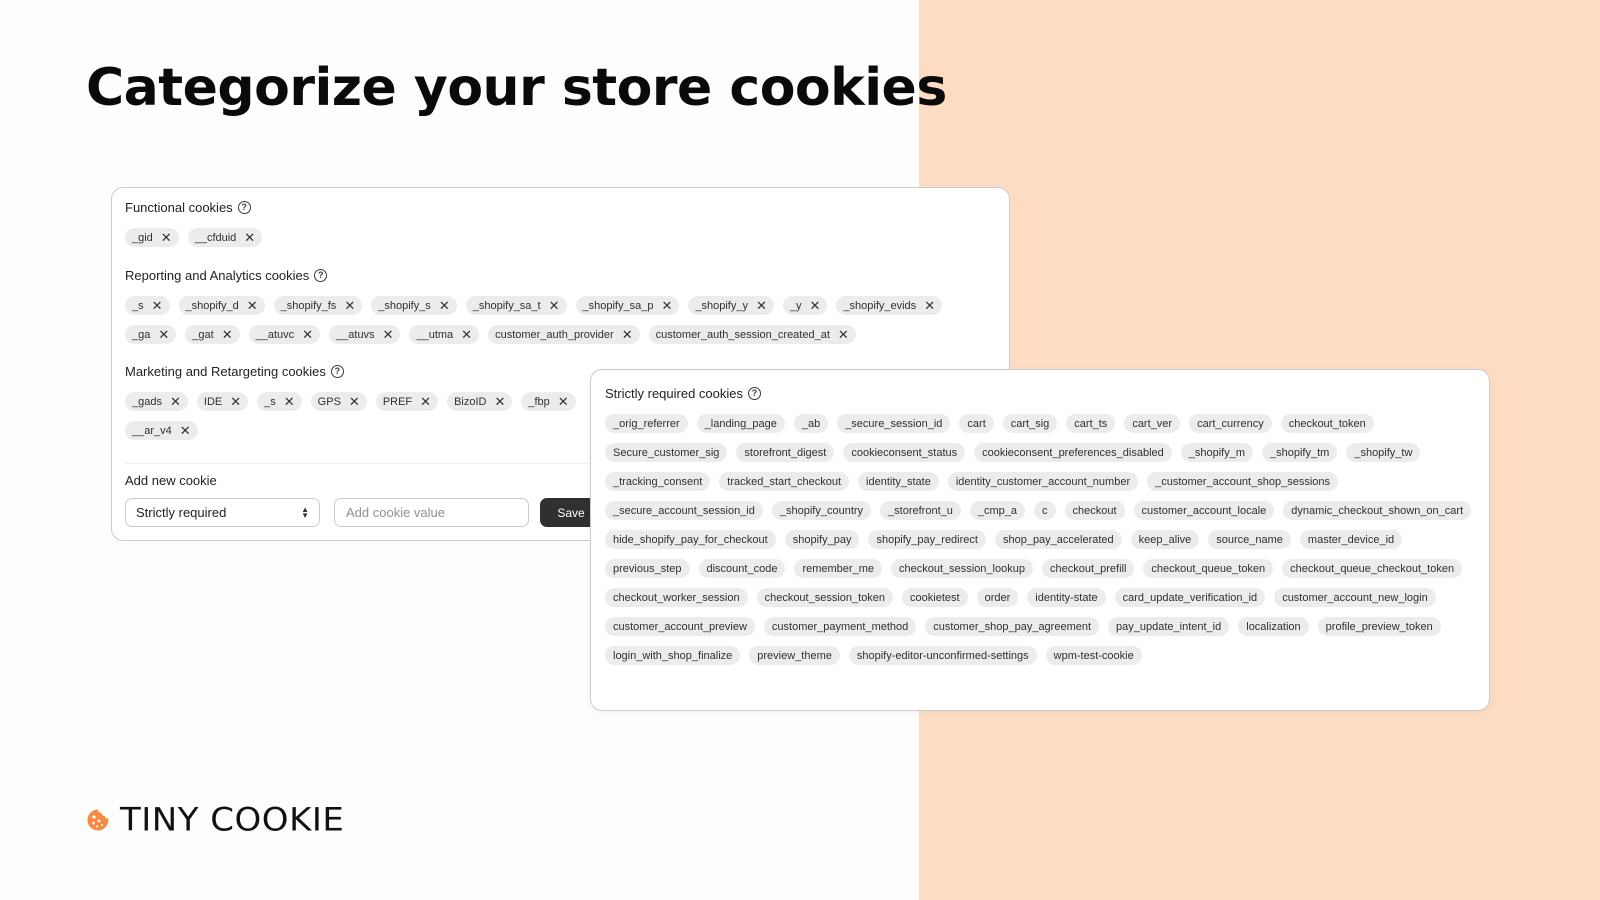 The width and height of the screenshot is (1600, 900). I want to click on cookie-tag: shopify_pay_redirect, so click(927, 539).